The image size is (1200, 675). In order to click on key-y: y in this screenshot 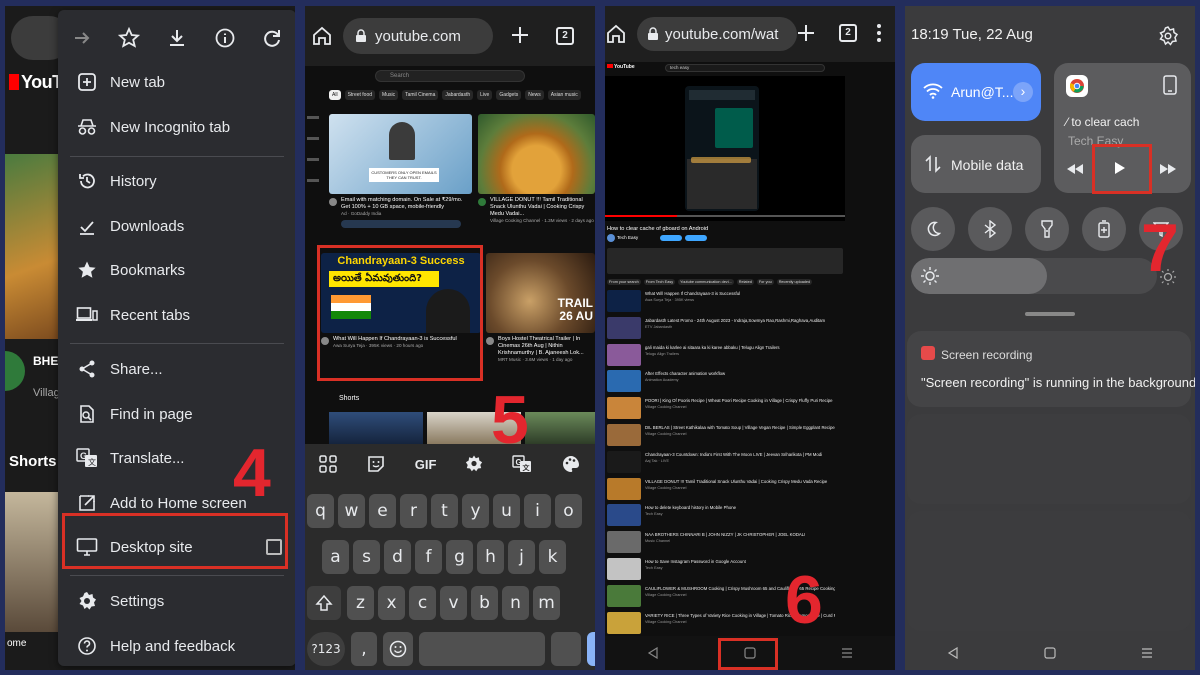, I will do `click(475, 511)`.